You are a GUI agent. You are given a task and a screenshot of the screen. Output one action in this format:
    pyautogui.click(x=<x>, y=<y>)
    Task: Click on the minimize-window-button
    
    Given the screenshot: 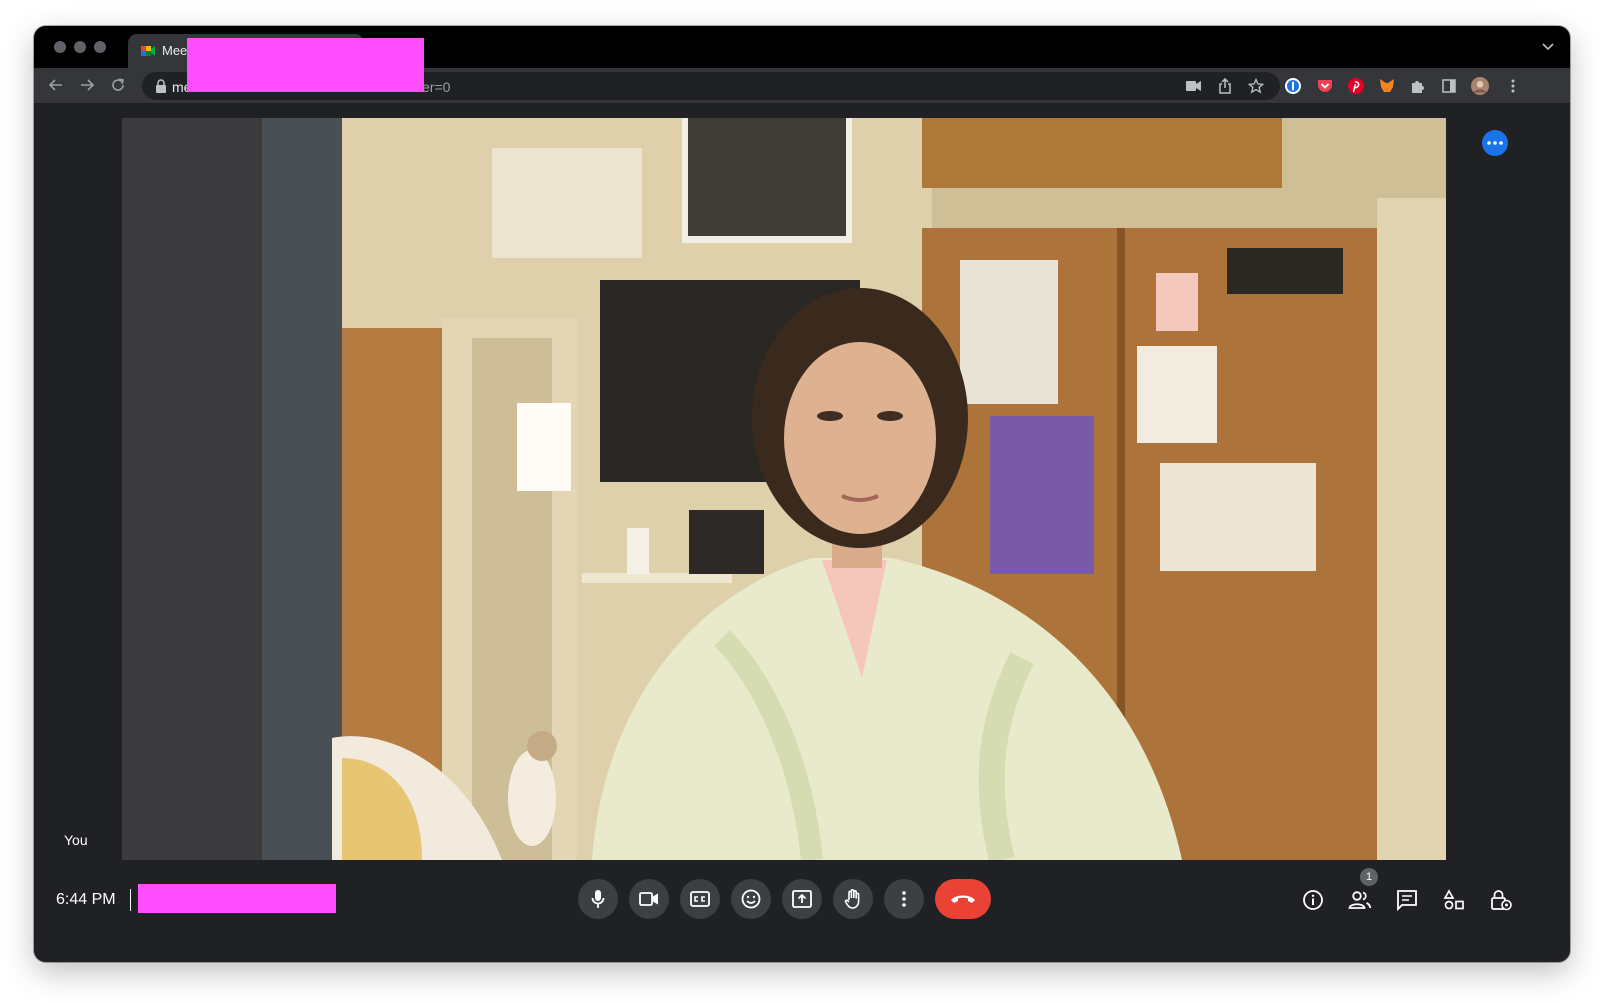 What is the action you would take?
    pyautogui.click(x=80, y=47)
    